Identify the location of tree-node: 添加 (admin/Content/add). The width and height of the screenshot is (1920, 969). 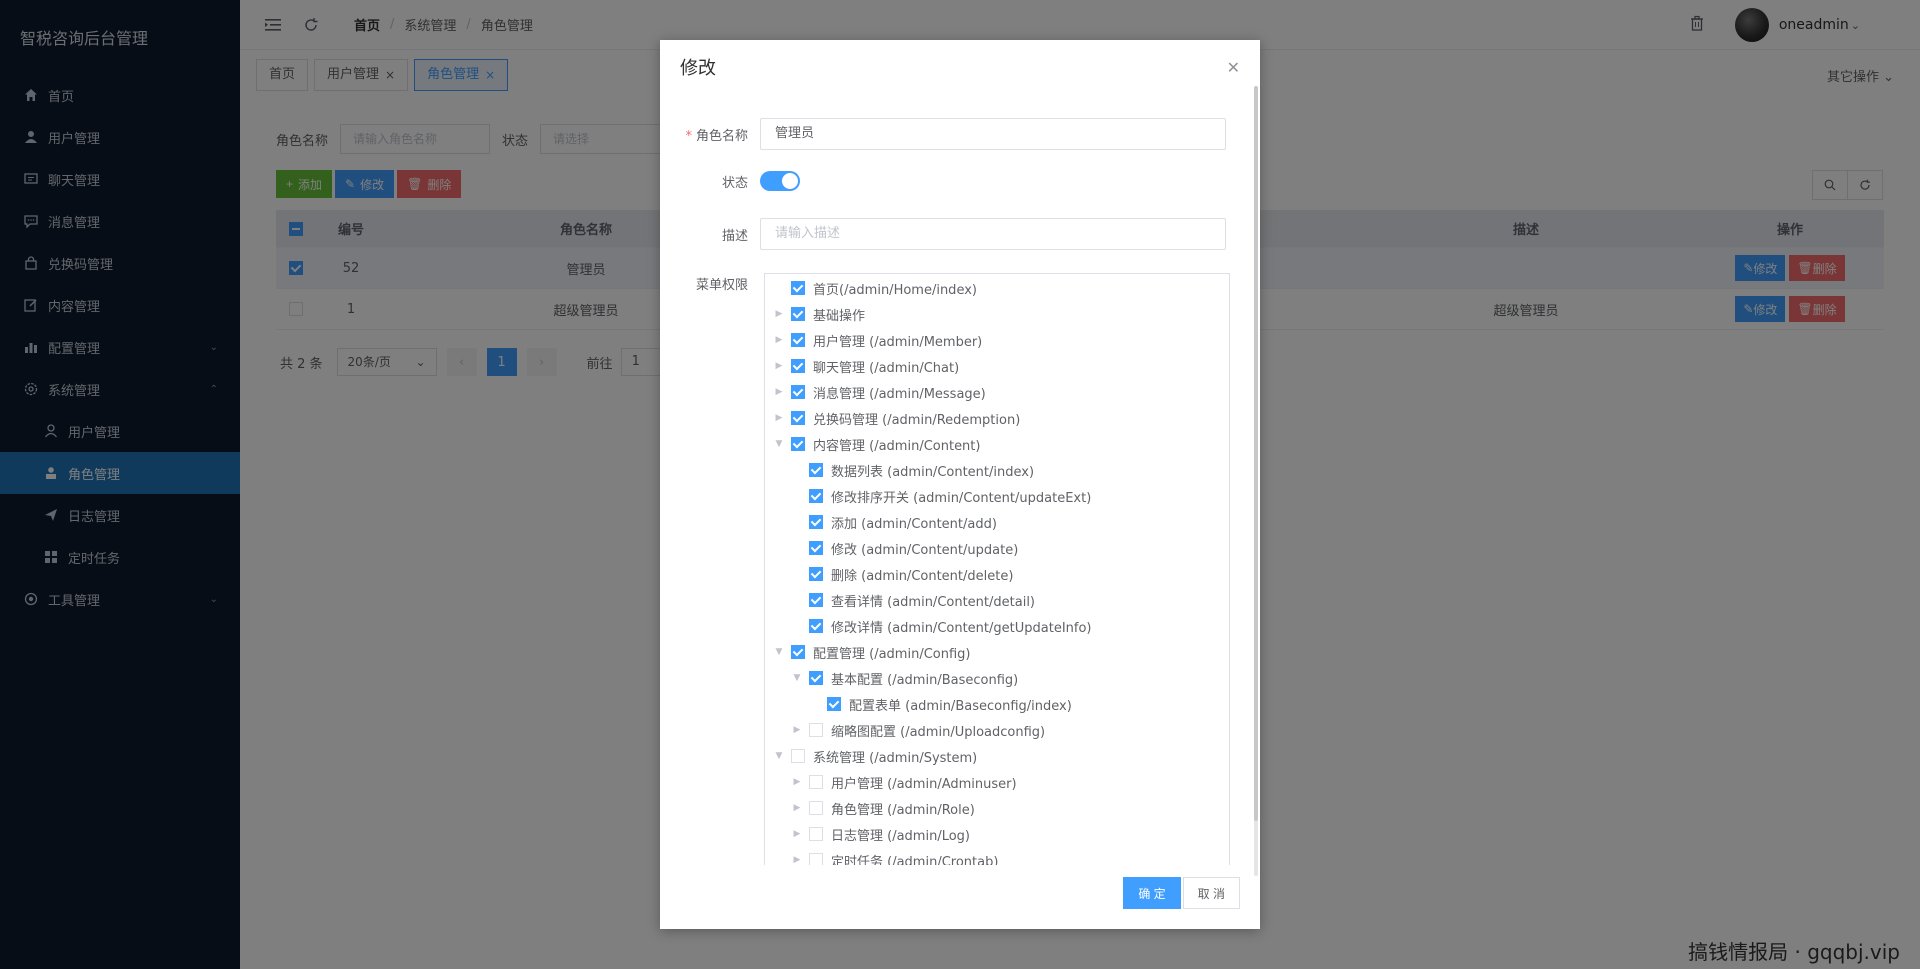
(997, 522).